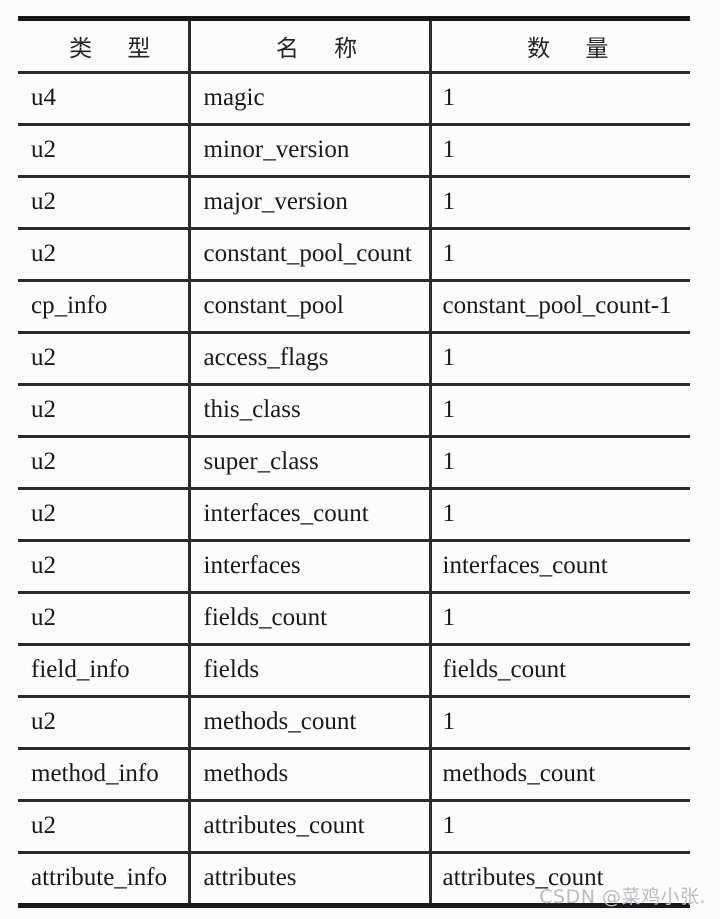 This screenshot has height=919, width=720. I want to click on table-cell-type-text: method_info, so click(95, 774).